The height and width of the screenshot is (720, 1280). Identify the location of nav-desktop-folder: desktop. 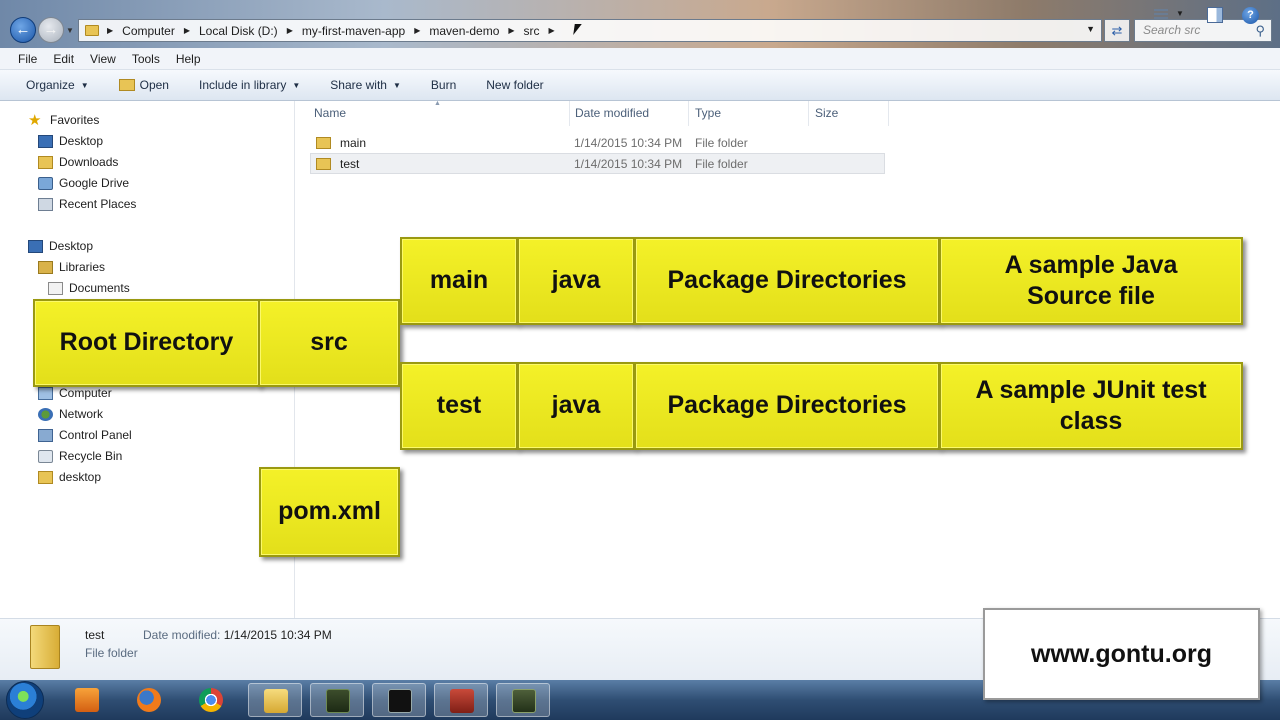
(69, 477).